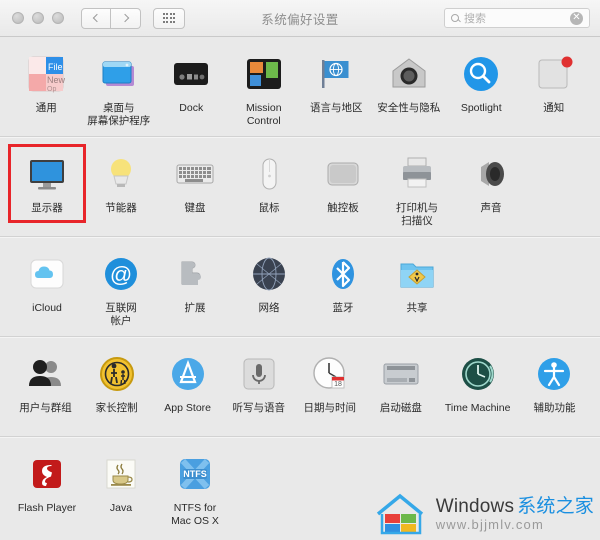  Describe the element at coordinates (195, 208) in the screenshot. I see `pref-pane-label: 键盘` at that location.